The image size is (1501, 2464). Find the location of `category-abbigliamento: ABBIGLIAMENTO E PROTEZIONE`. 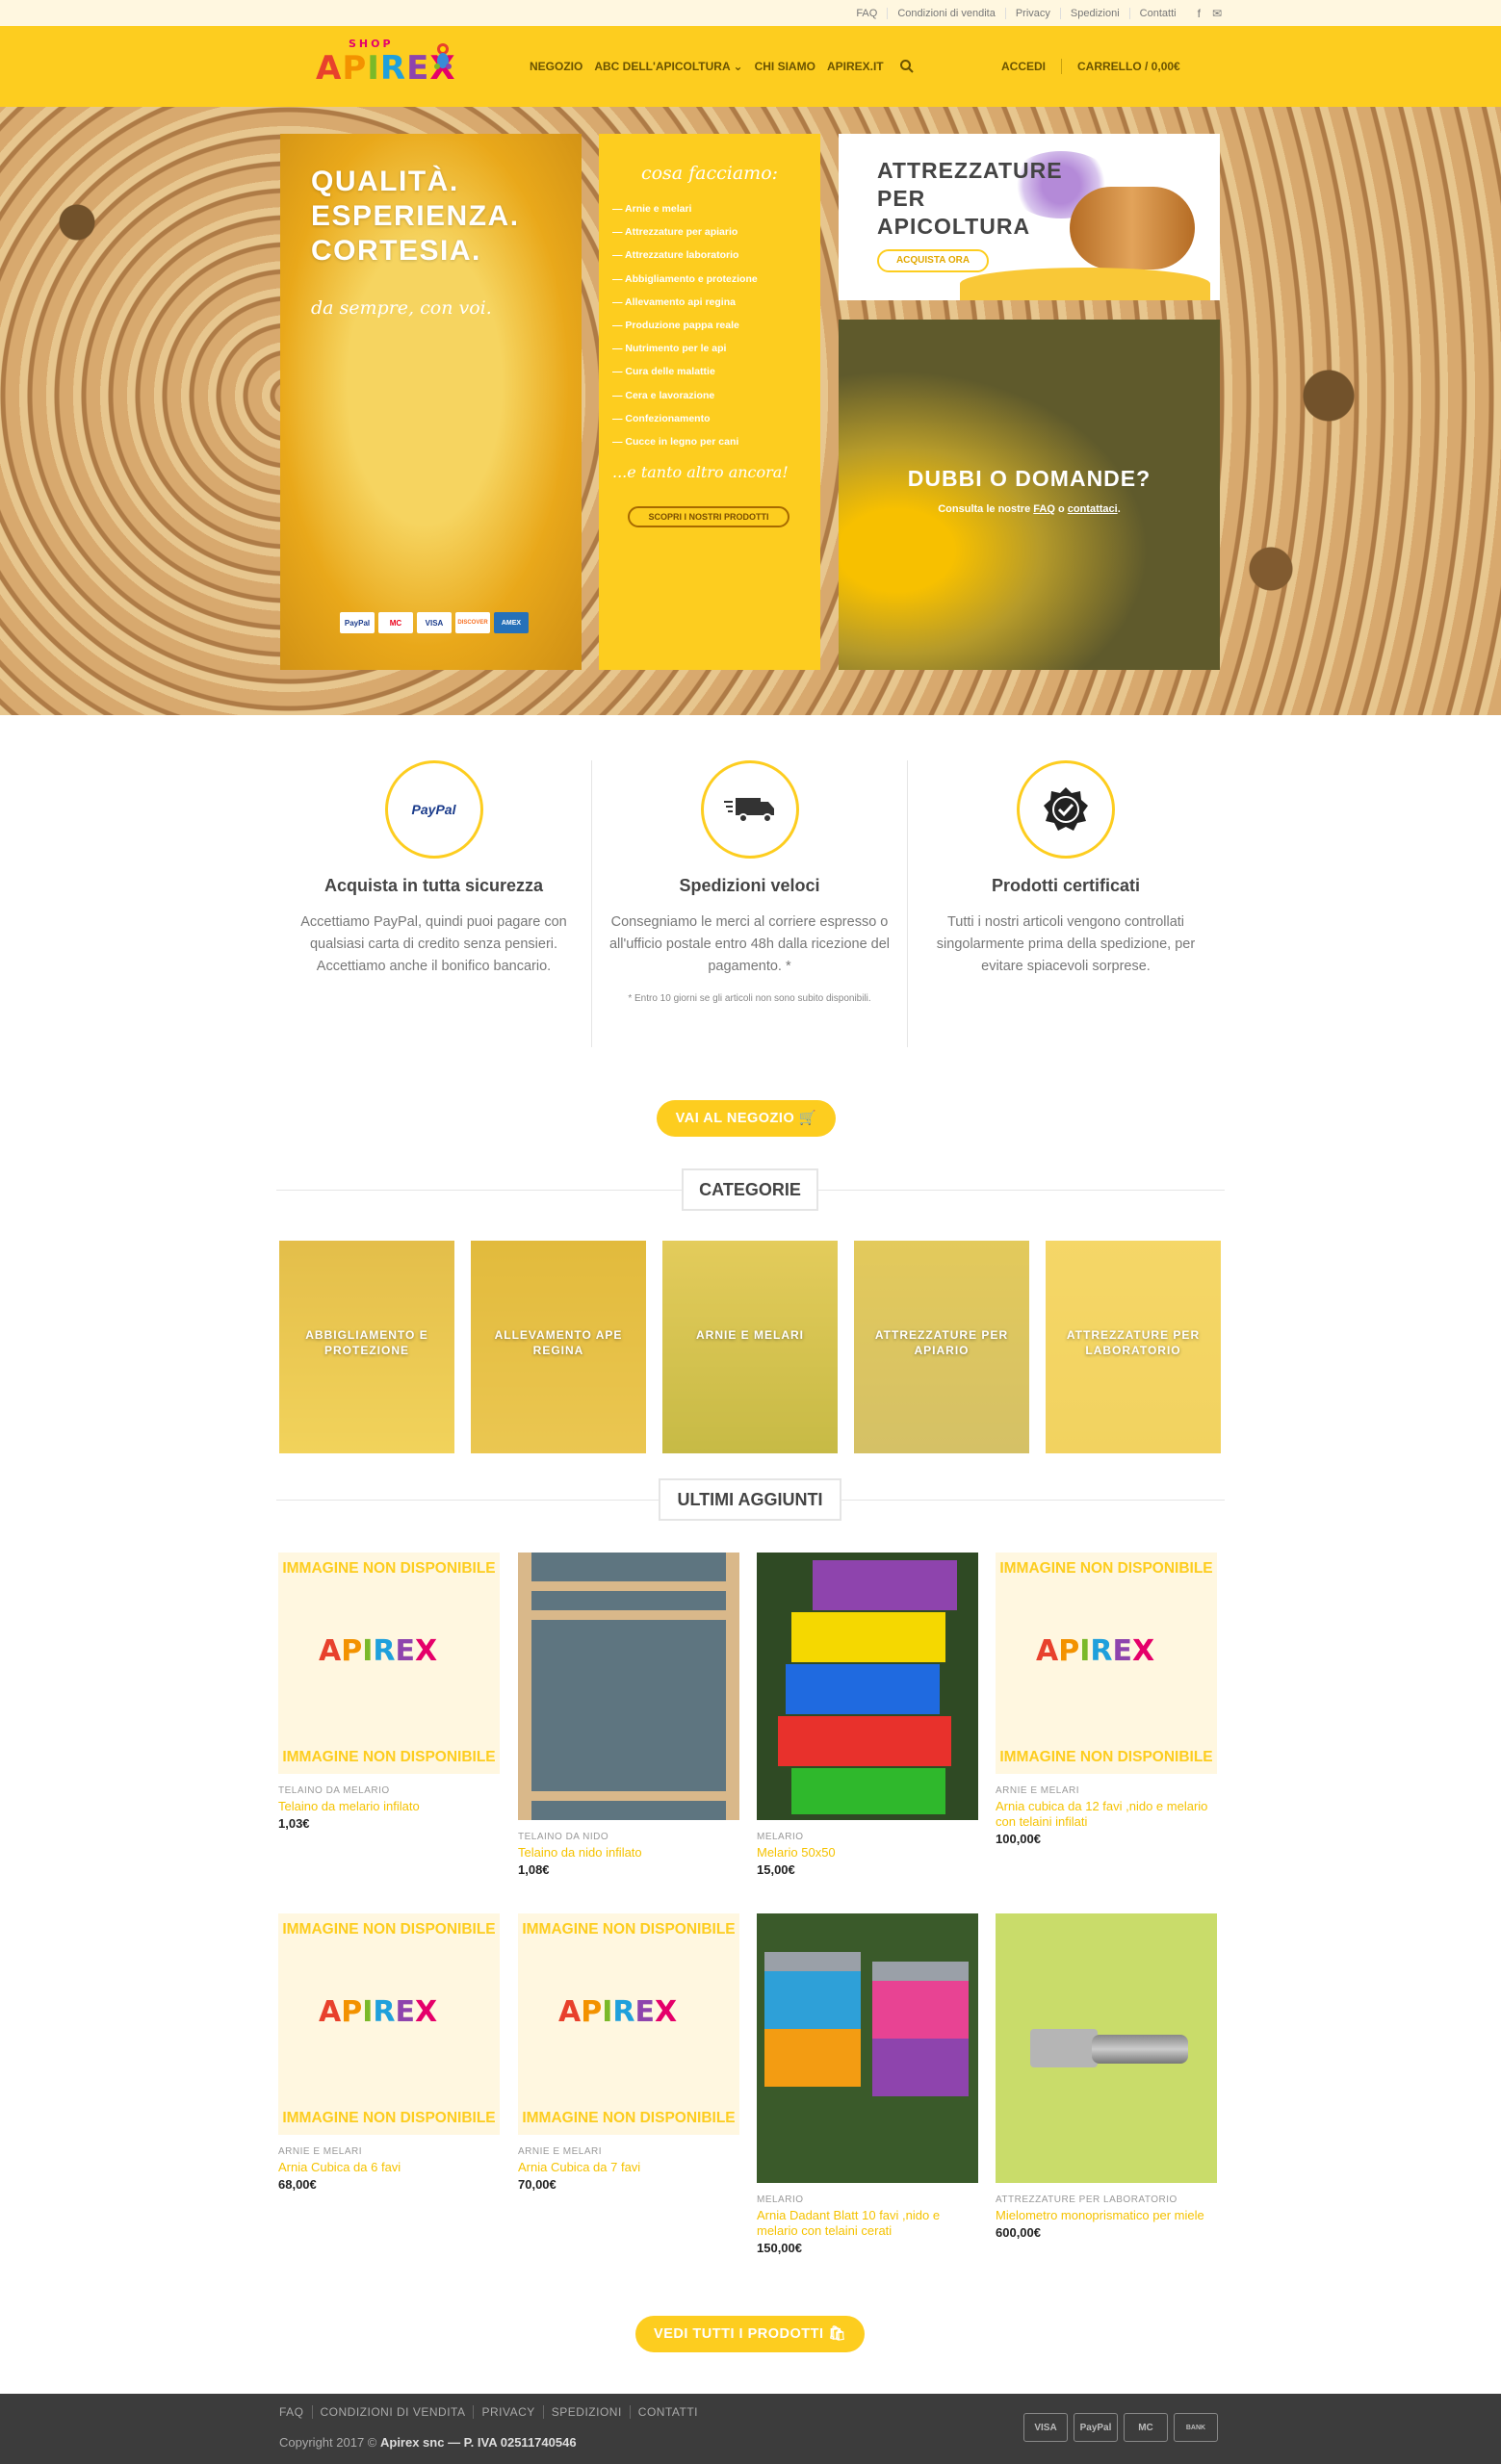

category-abbigliamento: ABBIGLIAMENTO E PROTEZIONE is located at coordinates (366, 1347).